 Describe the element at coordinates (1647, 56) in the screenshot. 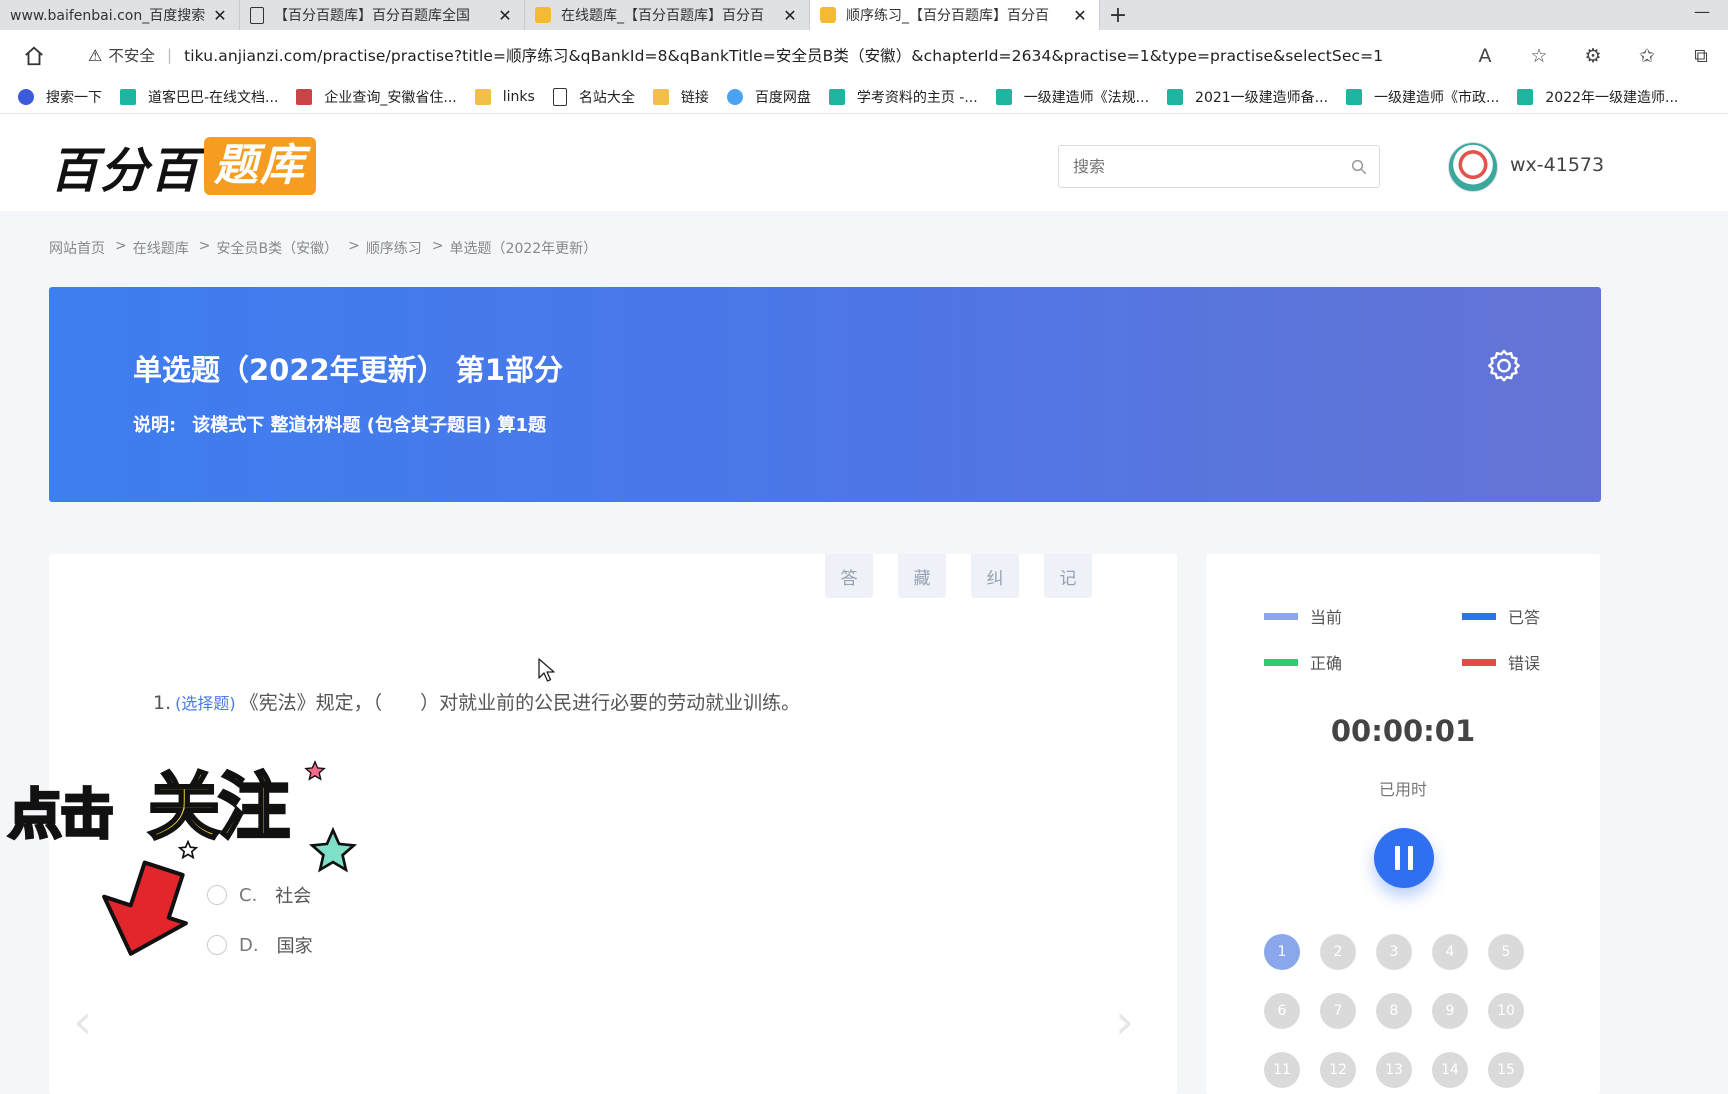

I see `favorites-icon: ✩` at that location.